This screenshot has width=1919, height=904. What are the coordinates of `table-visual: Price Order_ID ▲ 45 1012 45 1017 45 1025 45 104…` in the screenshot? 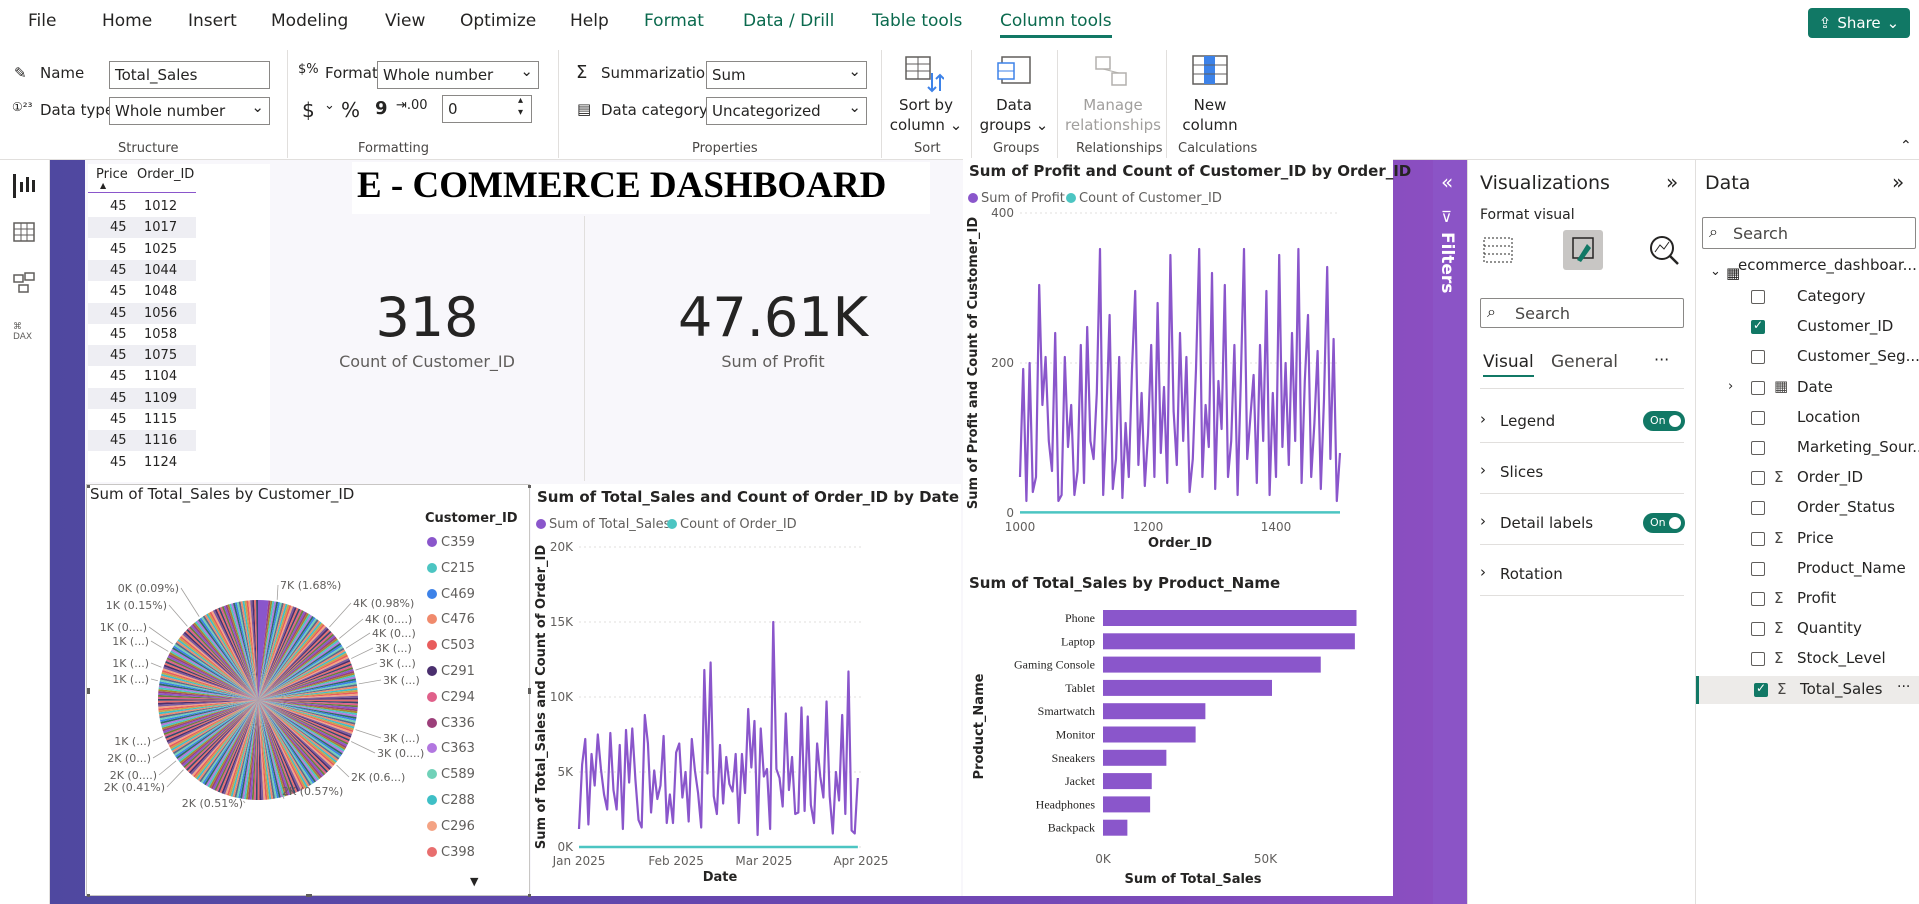 It's located at (179, 323).